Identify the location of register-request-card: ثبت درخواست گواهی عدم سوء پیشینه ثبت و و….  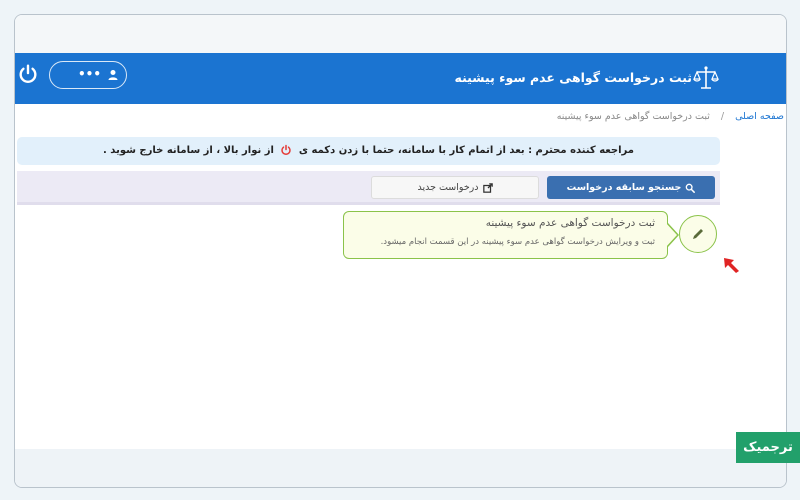
(505, 235).